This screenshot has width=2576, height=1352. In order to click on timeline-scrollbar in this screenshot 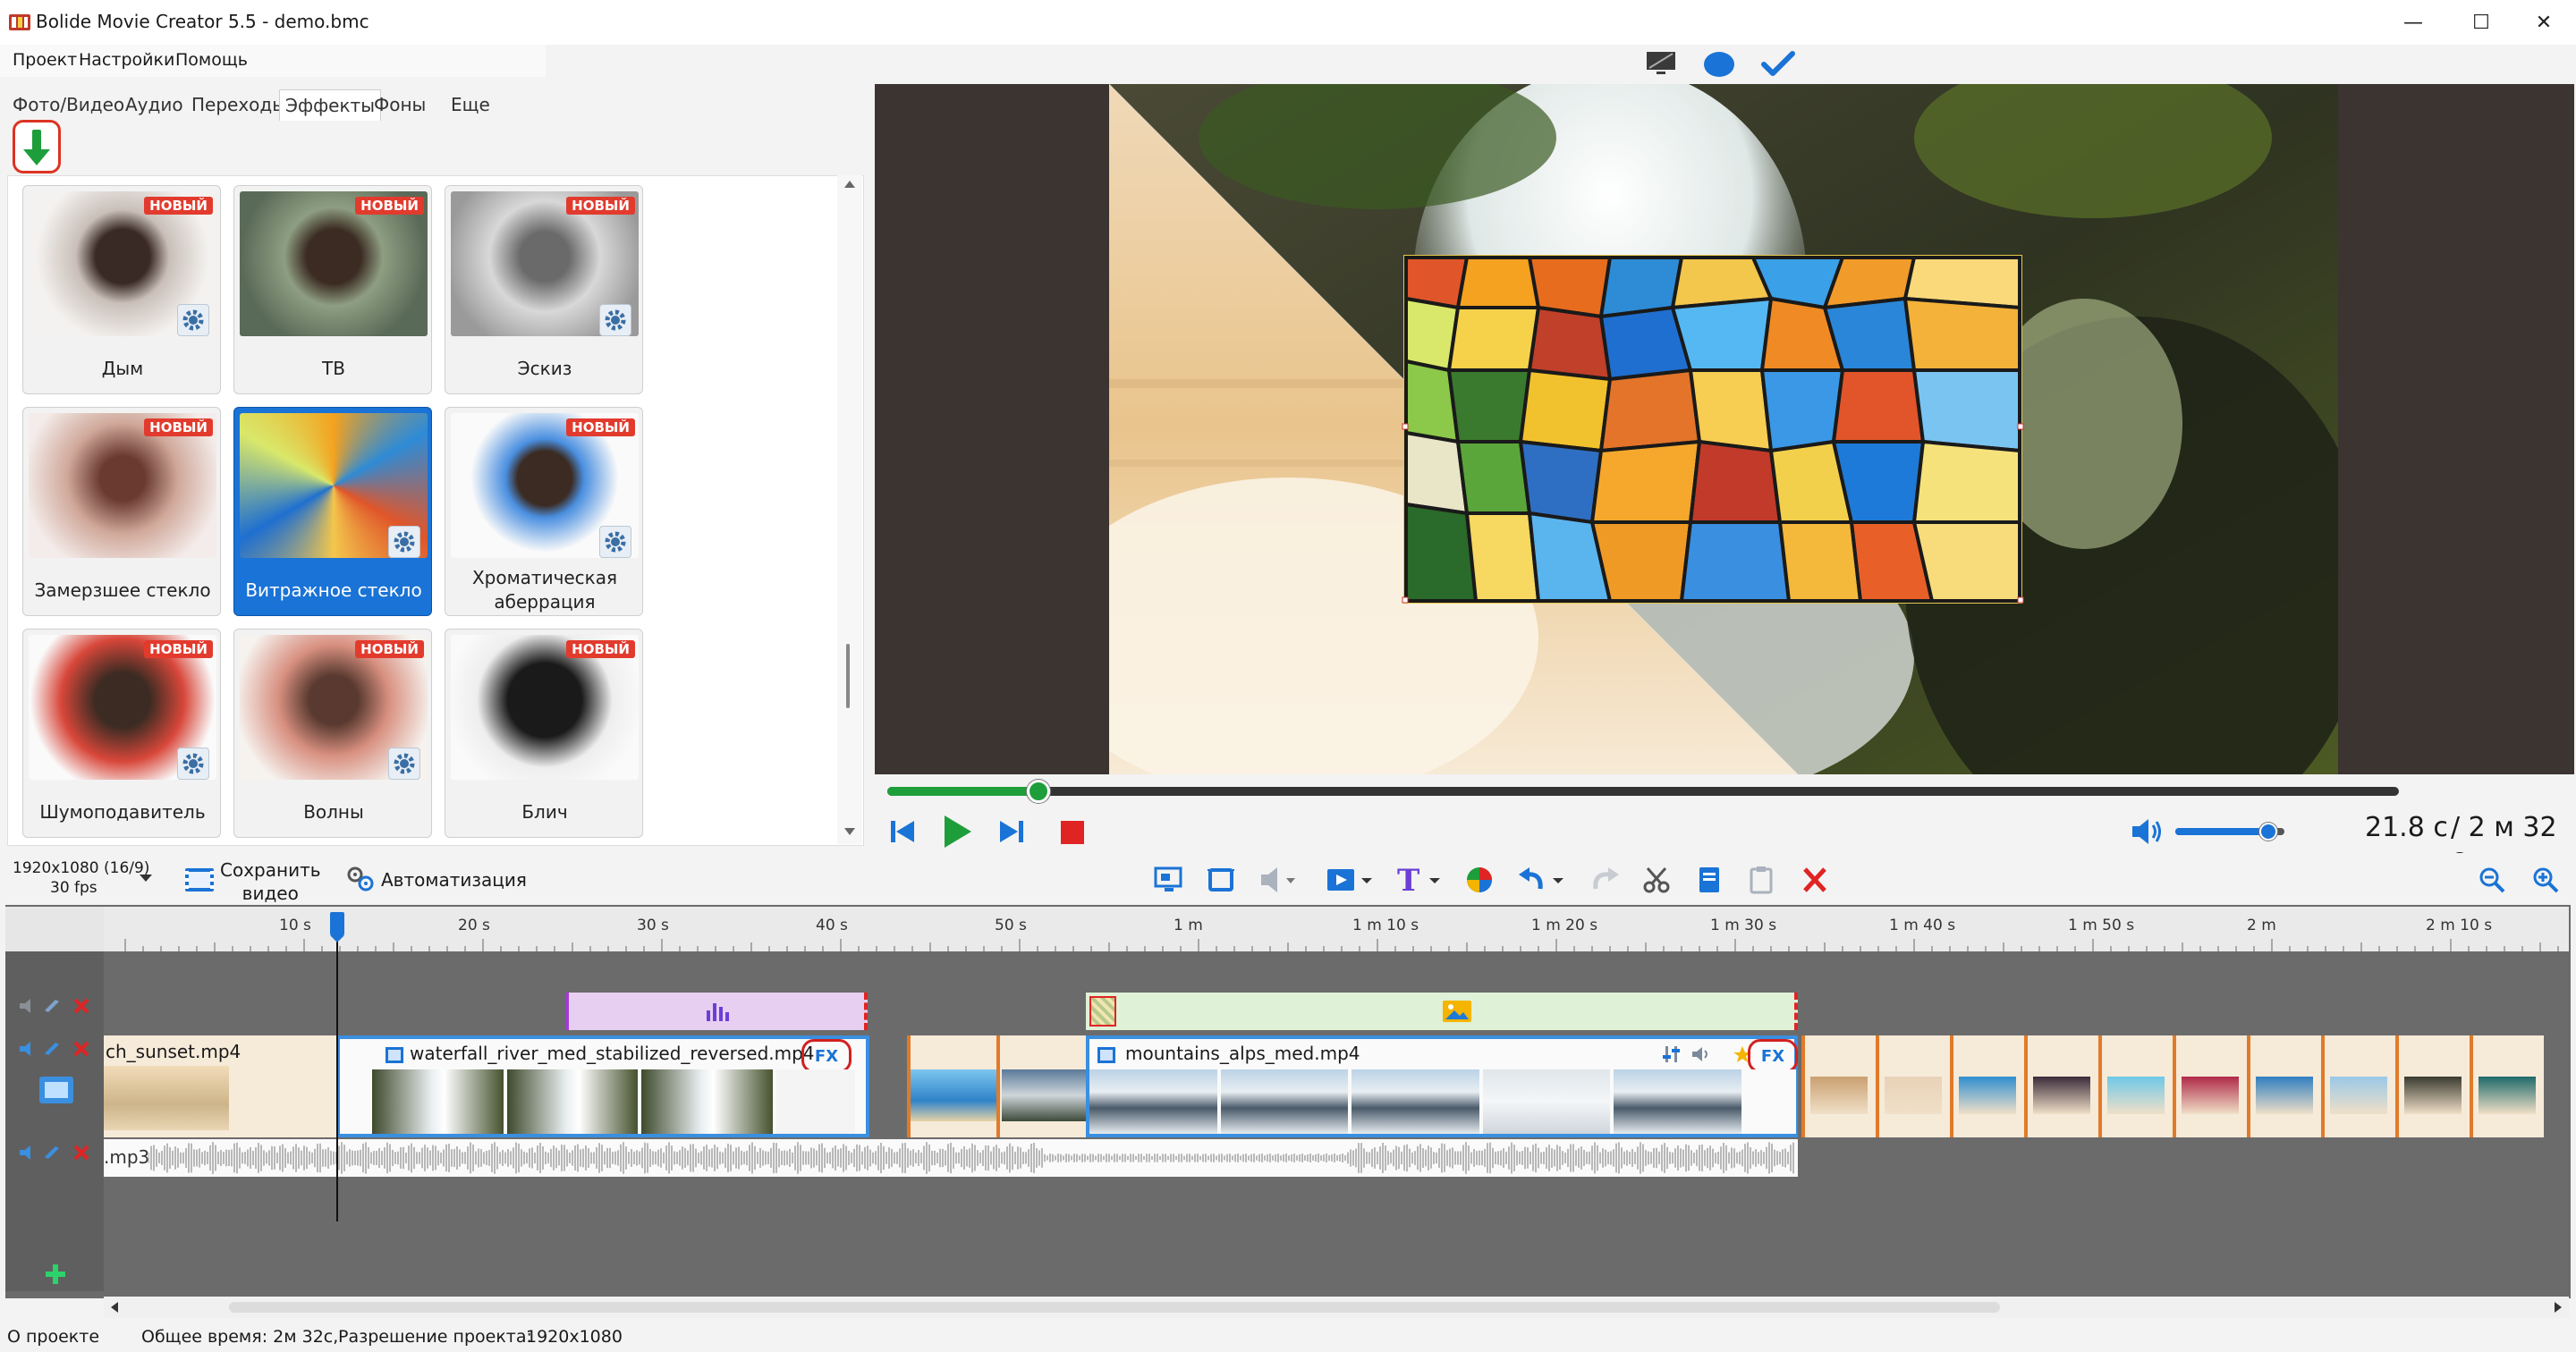, I will do `click(1336, 1307)`.